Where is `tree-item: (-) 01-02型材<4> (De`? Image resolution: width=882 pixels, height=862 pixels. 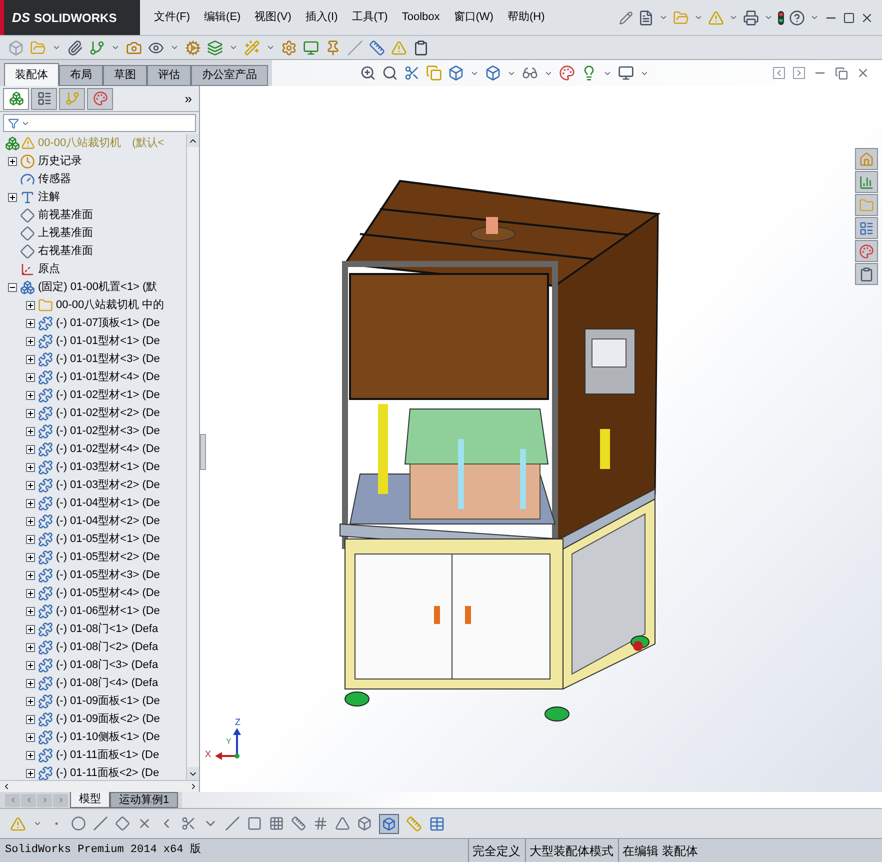
tree-item: (-) 01-02型材<4> (De is located at coordinates (108, 449).